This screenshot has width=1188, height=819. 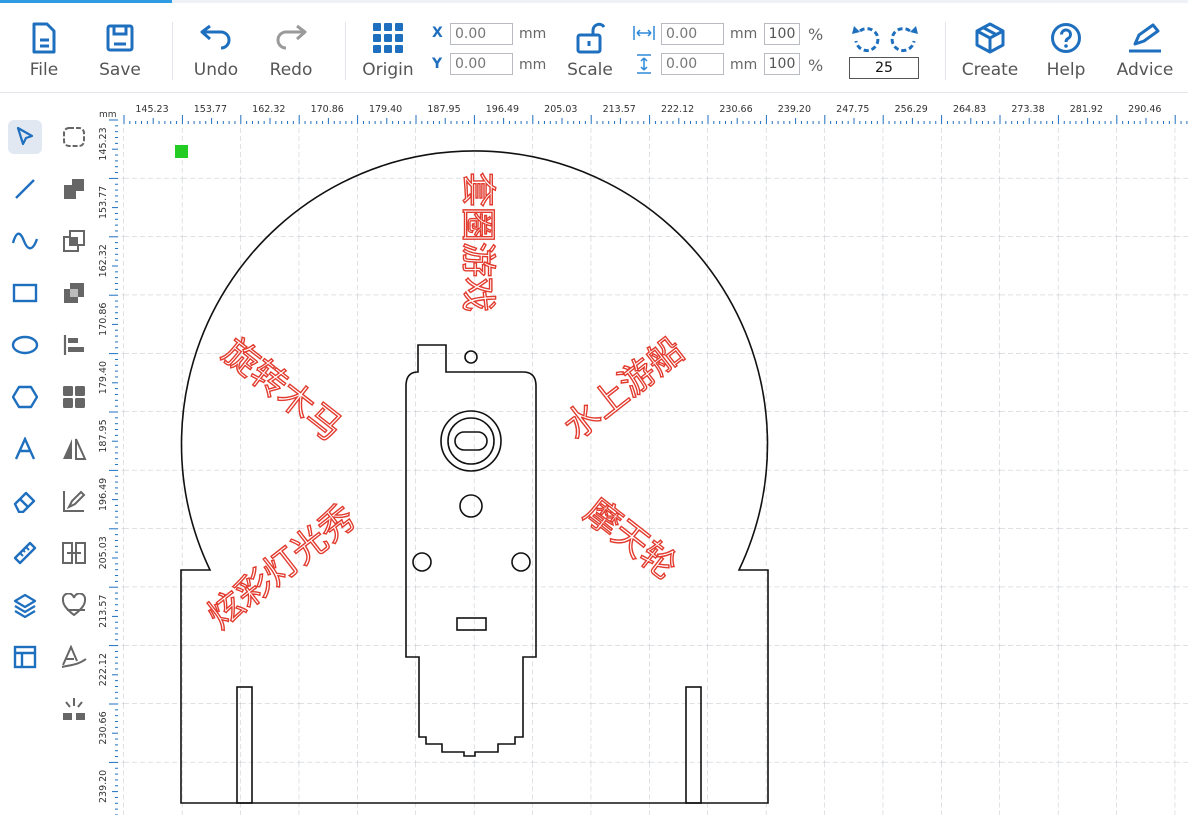 I want to click on h-ruler-label: 153.77, so click(x=210, y=109).